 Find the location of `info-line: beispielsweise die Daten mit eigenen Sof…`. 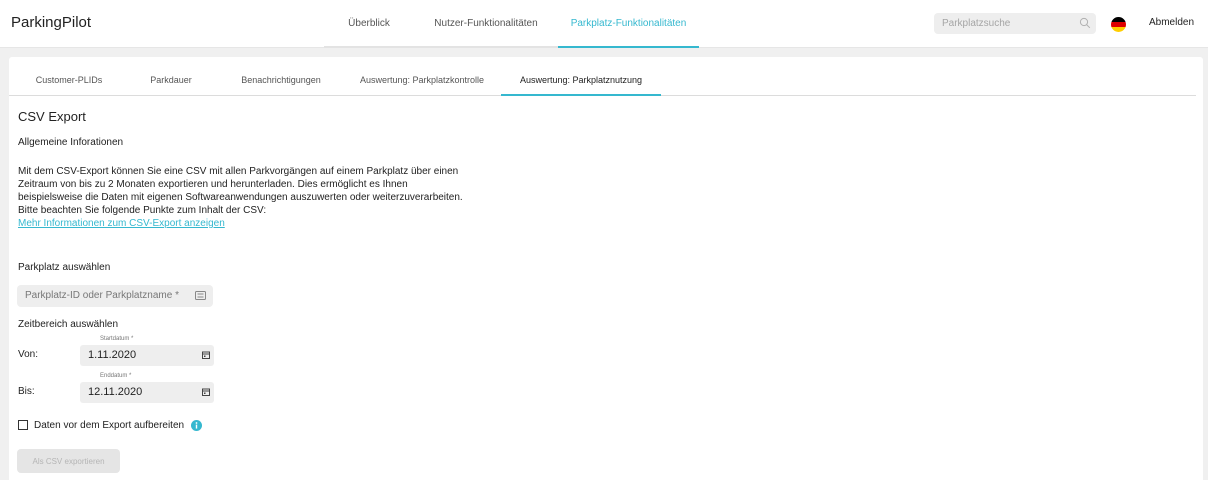

info-line: beispielsweise die Daten mit eigenen Sof… is located at coordinates (240, 197).